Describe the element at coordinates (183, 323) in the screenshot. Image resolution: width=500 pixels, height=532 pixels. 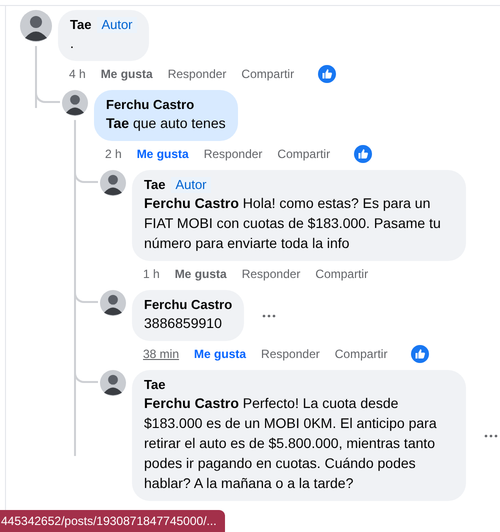
I see `comment-text: 3886859910` at that location.